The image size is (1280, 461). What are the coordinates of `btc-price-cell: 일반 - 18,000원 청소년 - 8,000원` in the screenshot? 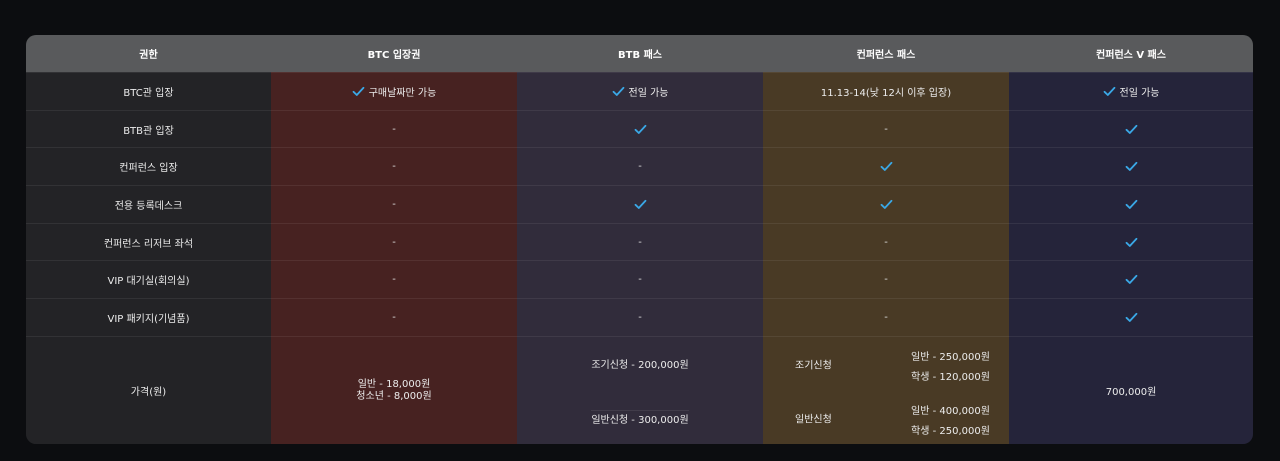 It's located at (394, 389).